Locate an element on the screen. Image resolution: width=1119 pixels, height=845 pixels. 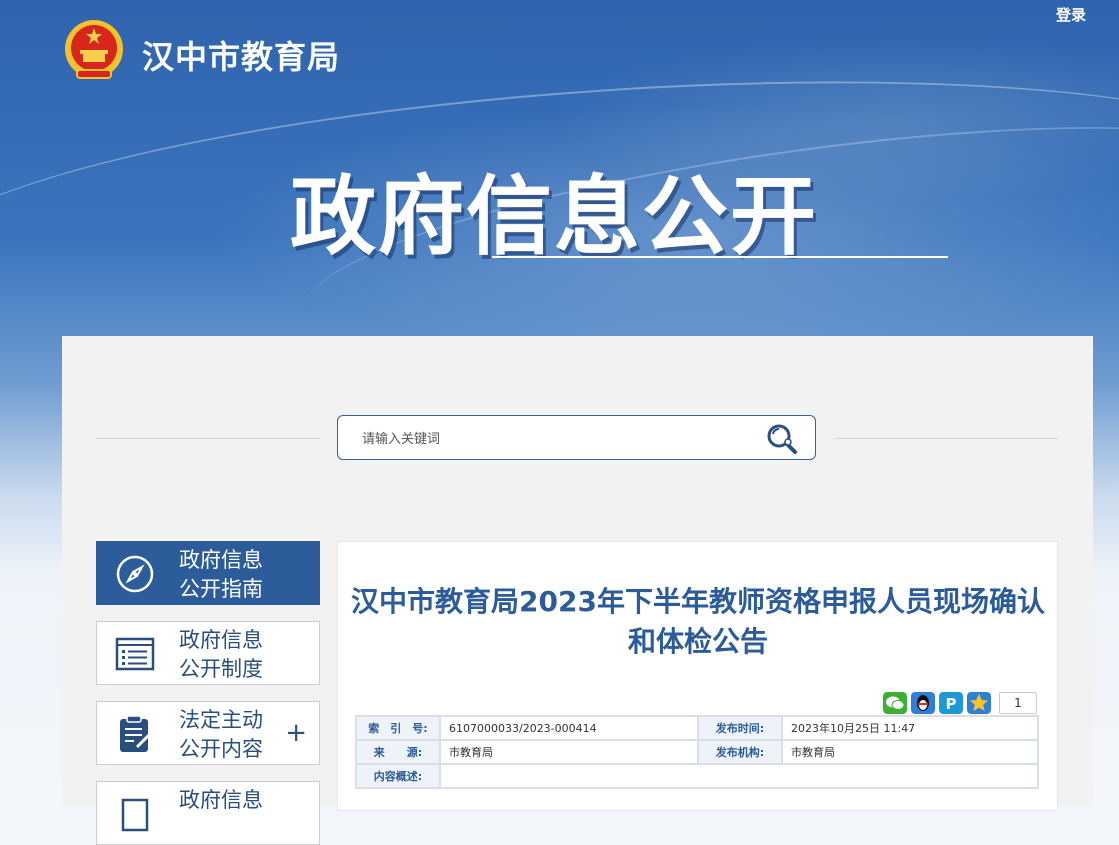
page-banner-title: 政府信息公开 is located at coordinates (554, 217).